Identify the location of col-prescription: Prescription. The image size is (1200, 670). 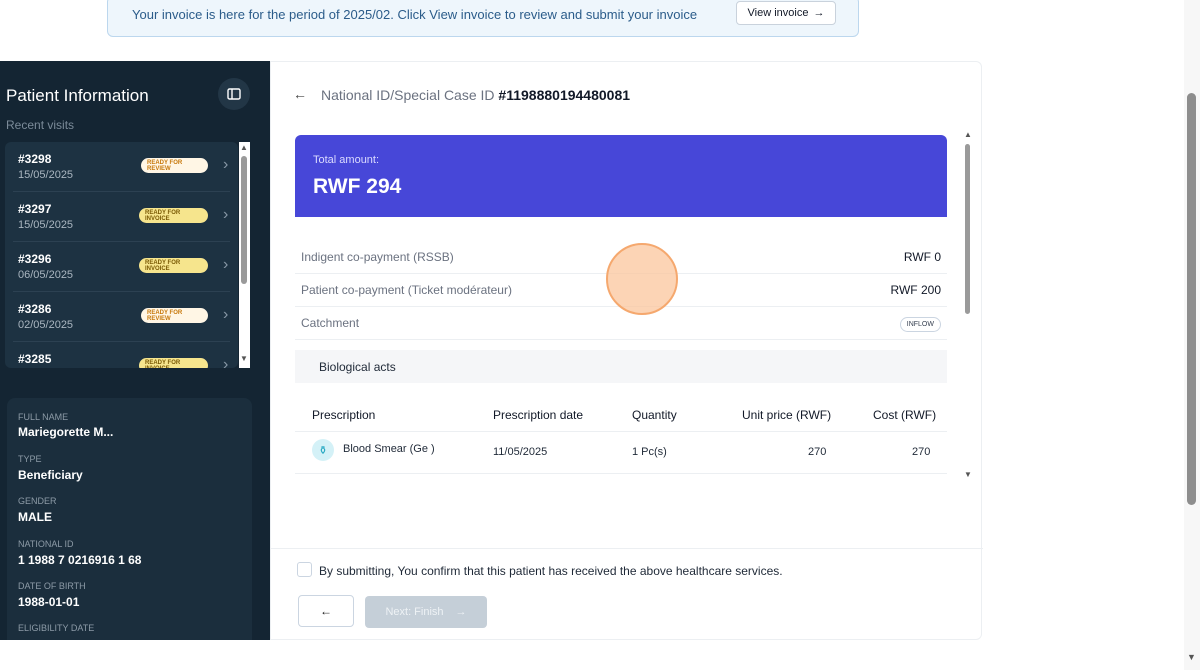
(344, 415).